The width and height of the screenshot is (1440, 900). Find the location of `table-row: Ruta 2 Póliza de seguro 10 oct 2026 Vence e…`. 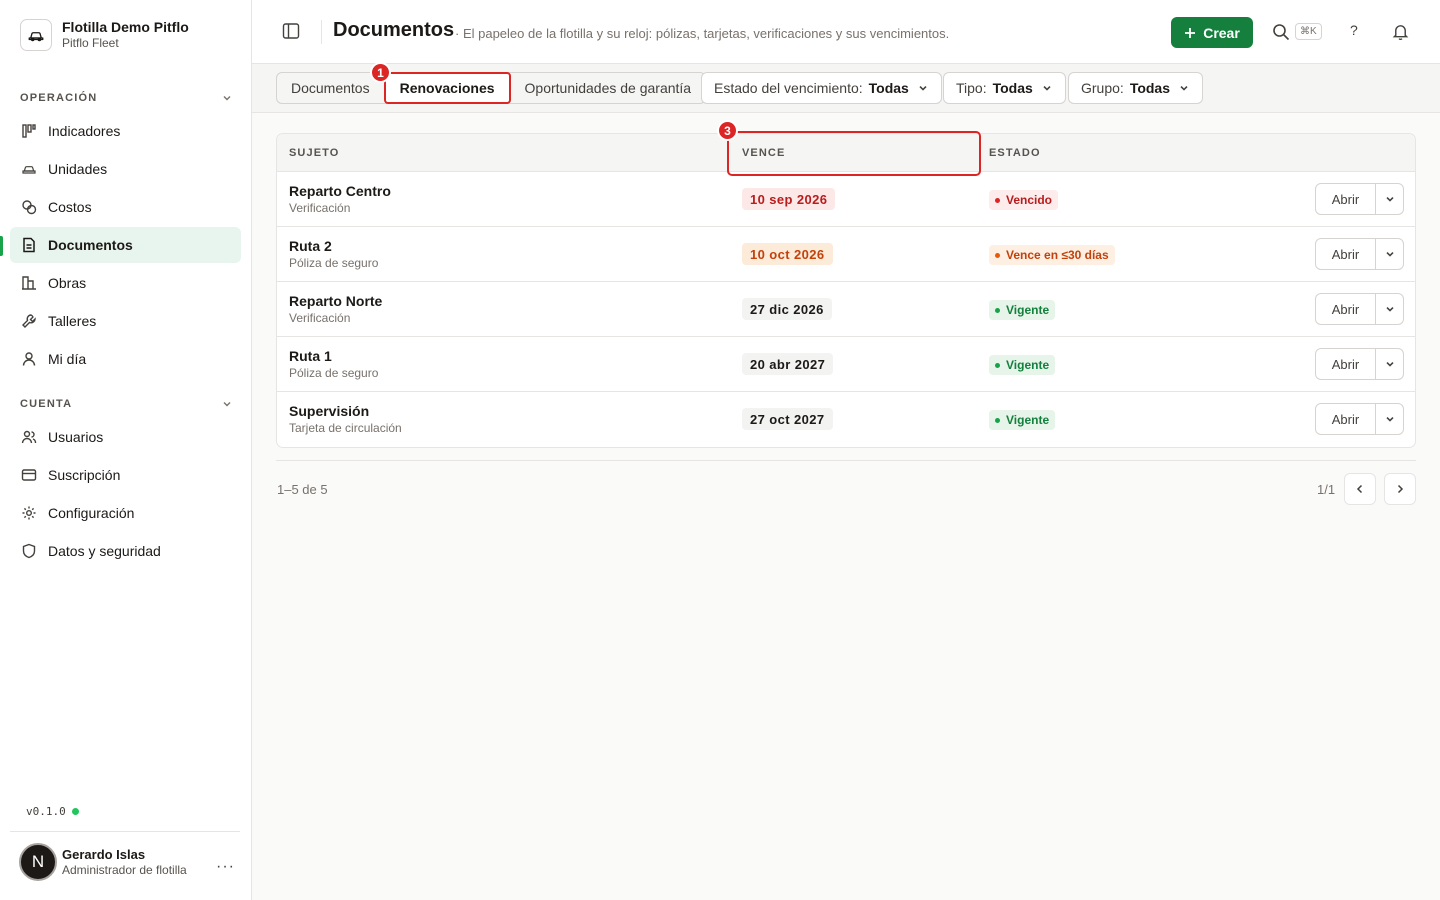

table-row: Ruta 2 Póliza de seguro 10 oct 2026 Vence e… is located at coordinates (846, 254).